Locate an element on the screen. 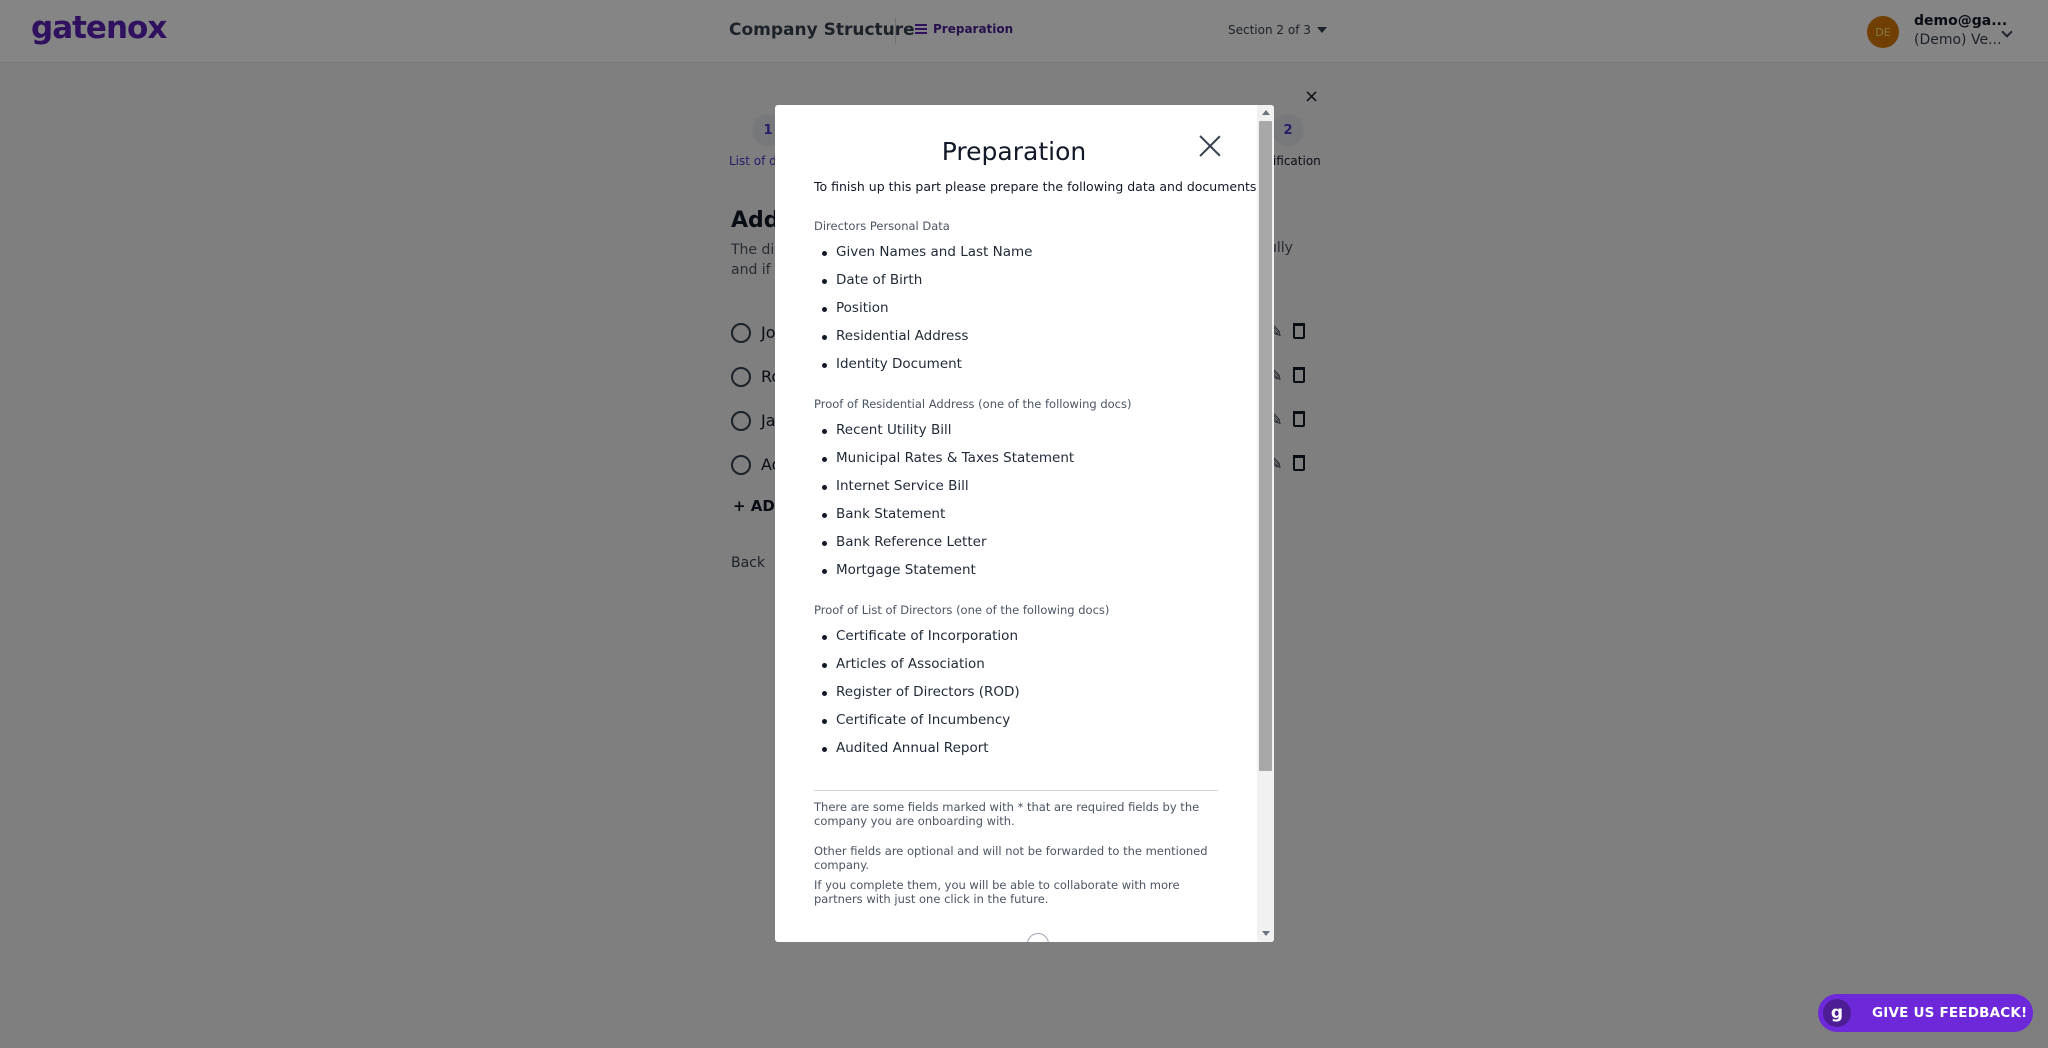 This screenshot has height=1048, width=2048. list-item: Mortgage Statement is located at coordinates (899, 570).